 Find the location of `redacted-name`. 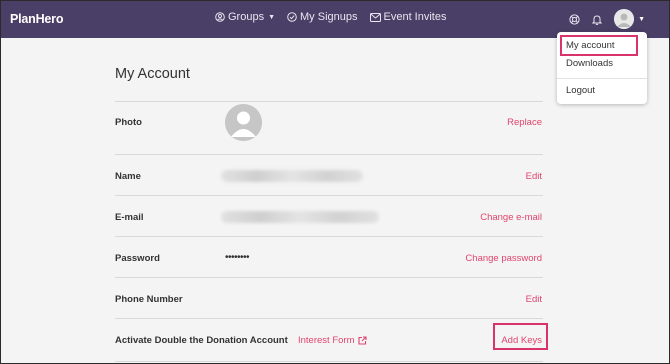

redacted-name is located at coordinates (292, 176).